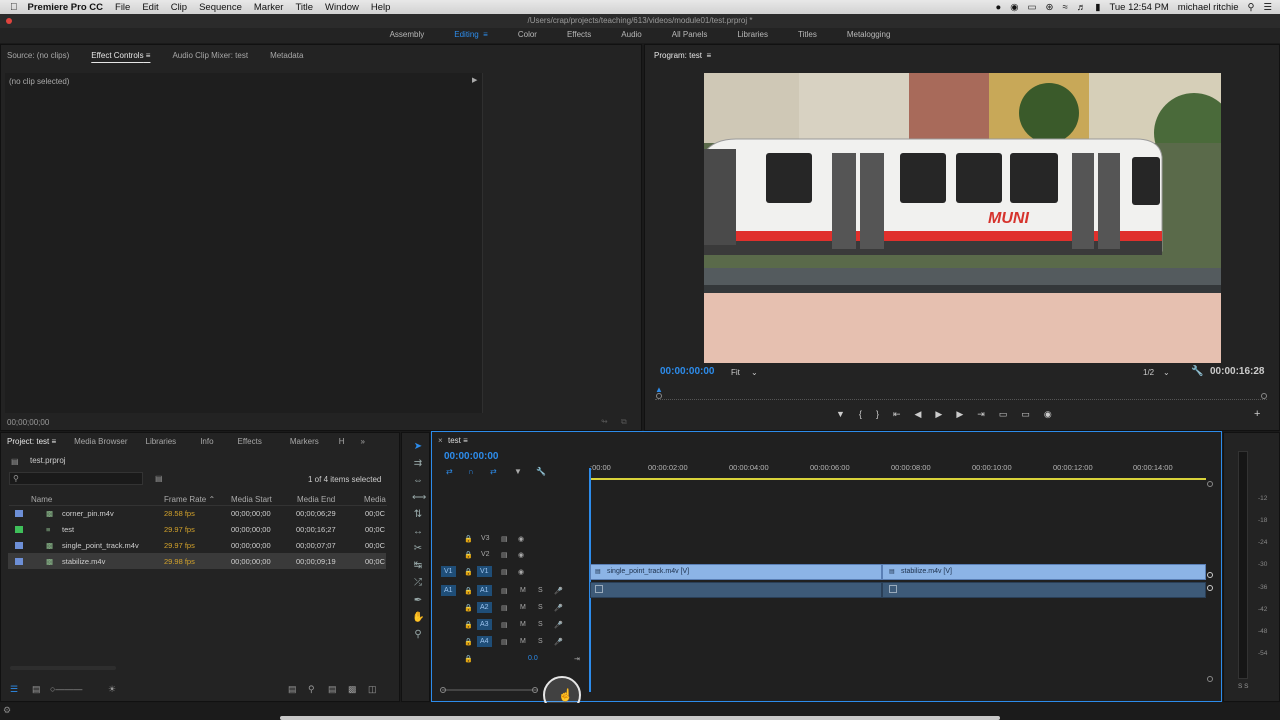 This screenshot has width=1280, height=720. Describe the element at coordinates (484, 641) in the screenshot. I see `track-name-a4: A4` at that location.